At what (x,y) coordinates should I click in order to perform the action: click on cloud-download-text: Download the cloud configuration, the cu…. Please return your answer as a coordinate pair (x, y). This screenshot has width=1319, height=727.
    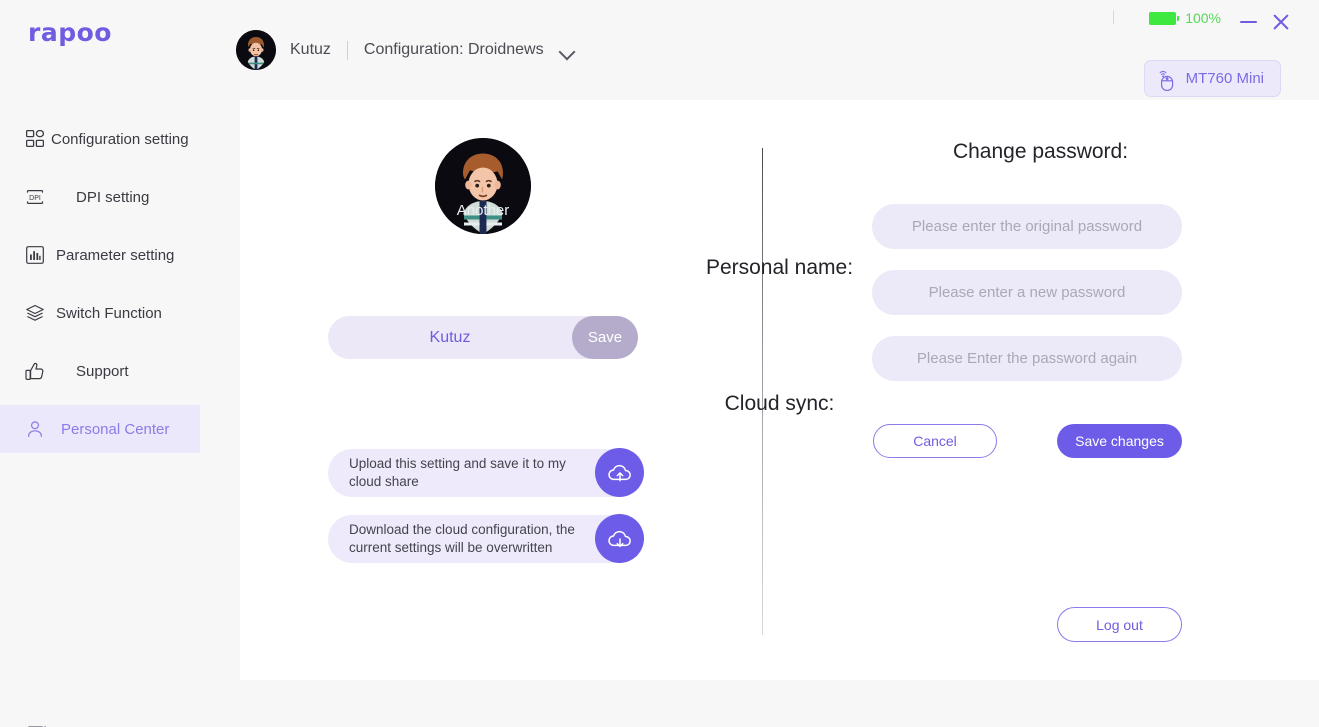
    Looking at the image, I should click on (462, 538).